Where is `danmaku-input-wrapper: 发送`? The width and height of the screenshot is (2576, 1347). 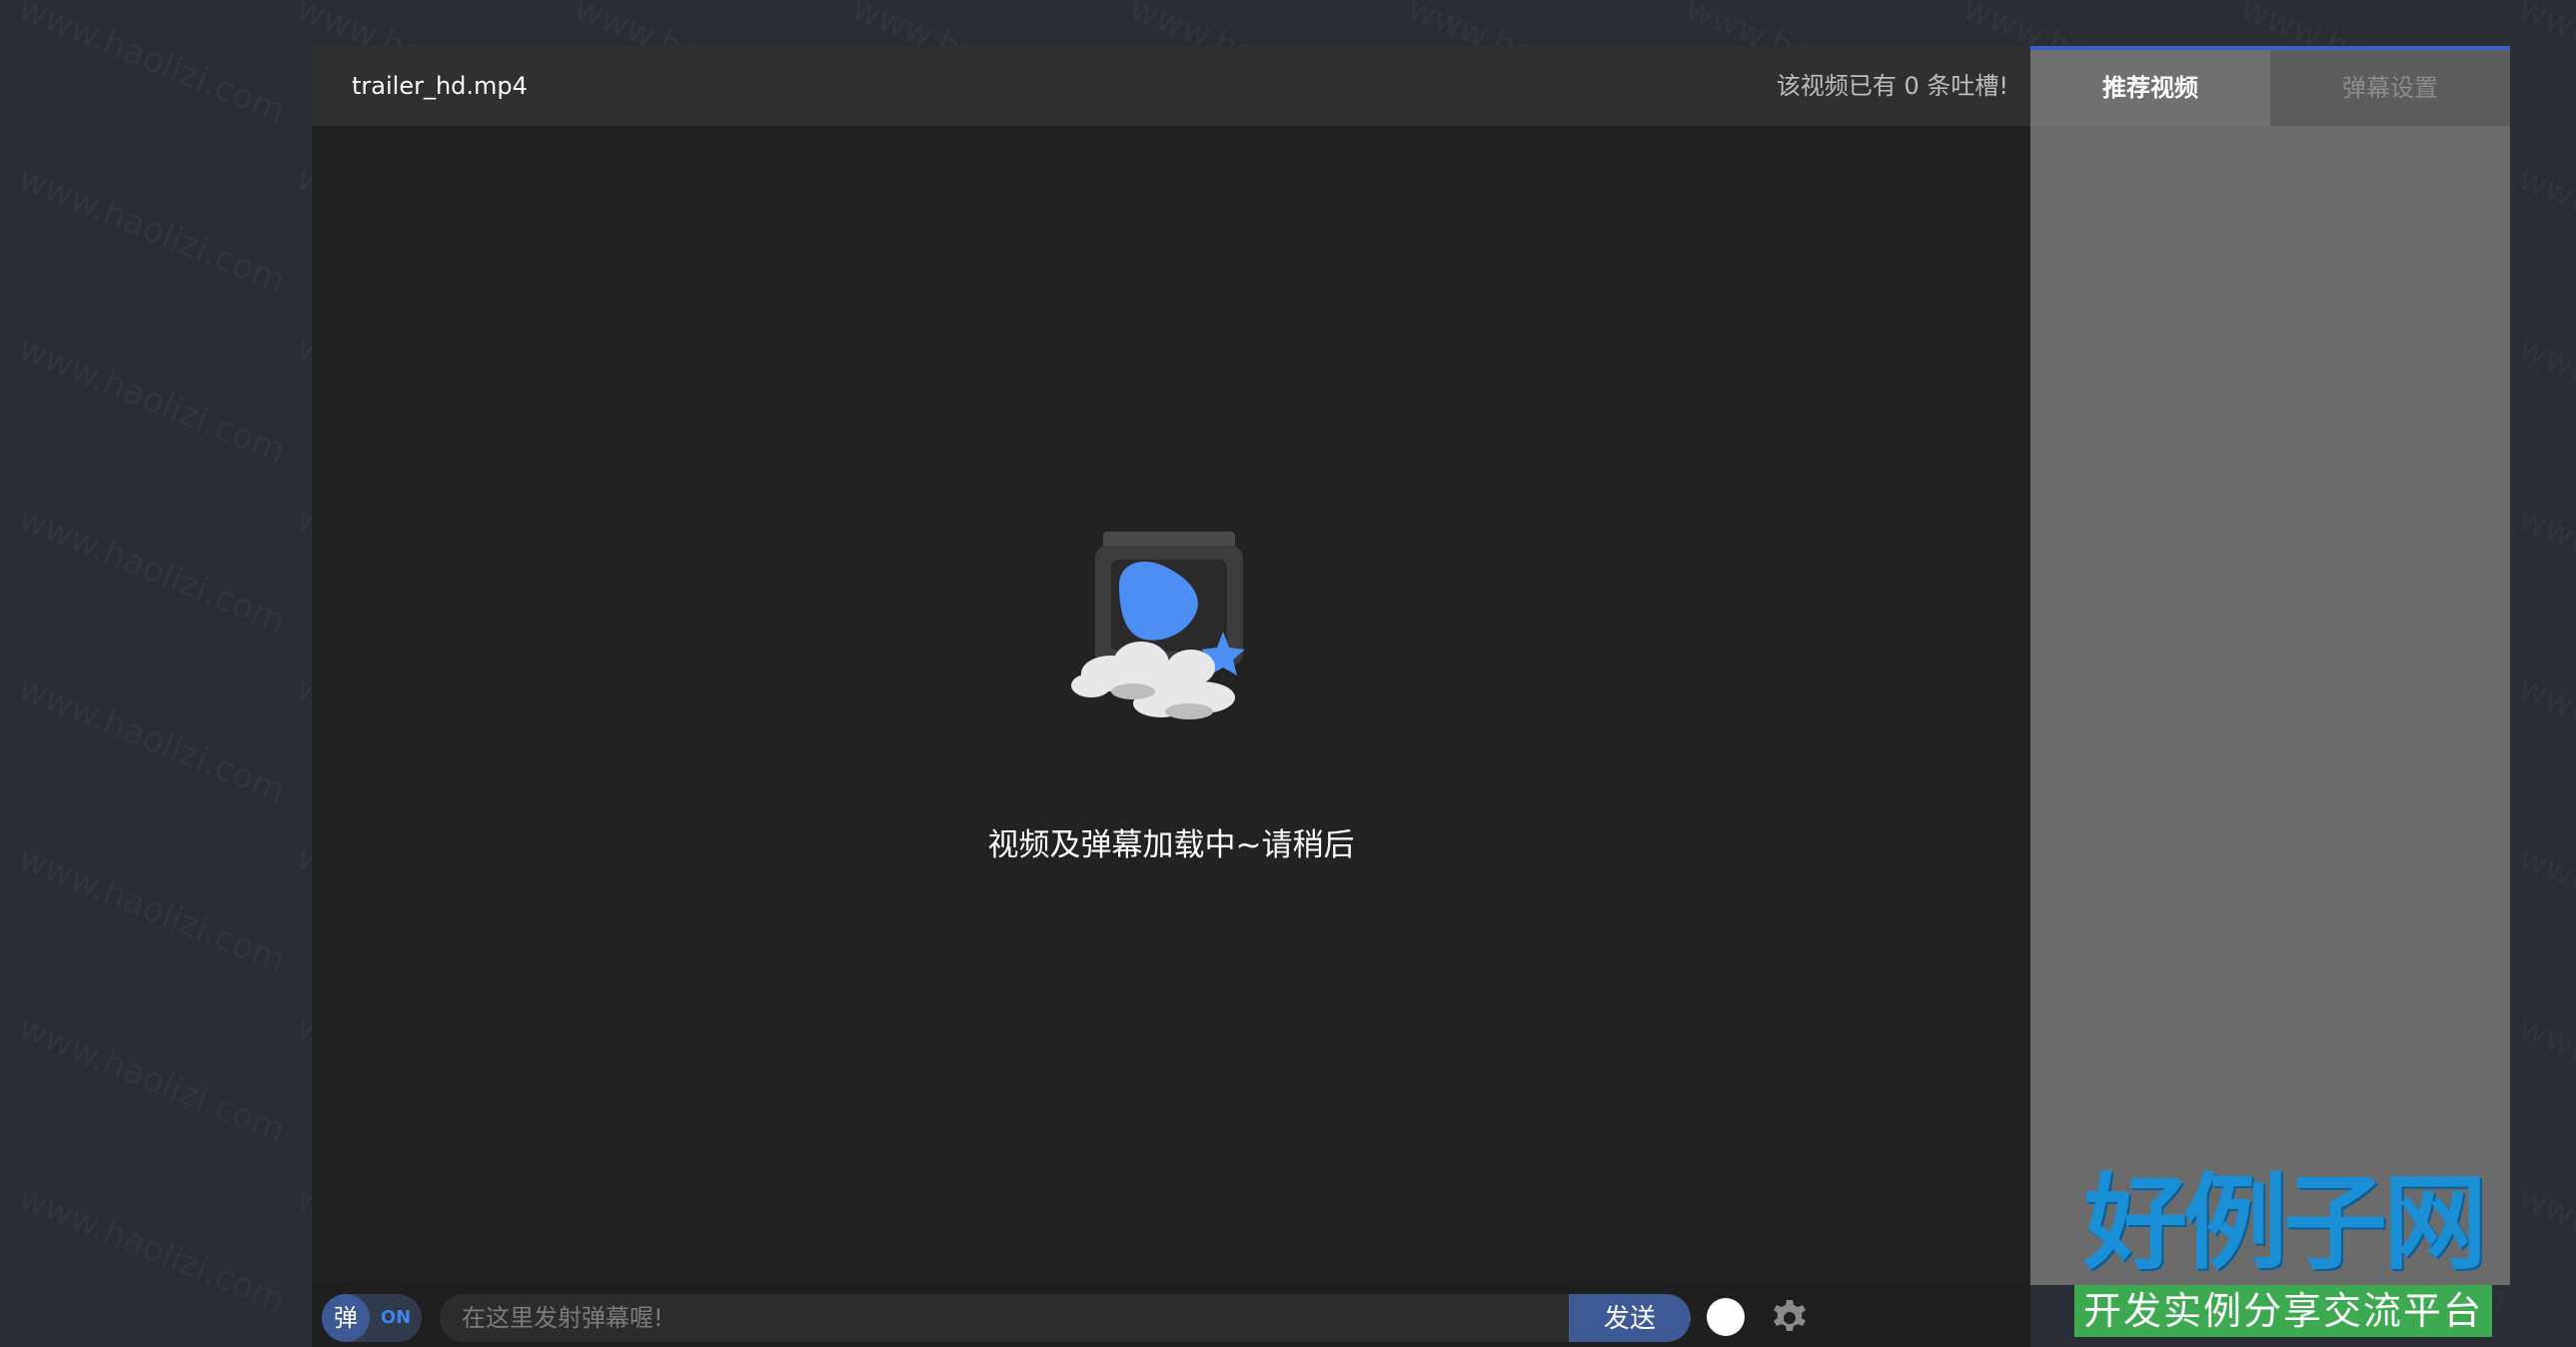 danmaku-input-wrapper: 发送 is located at coordinates (1065, 1318).